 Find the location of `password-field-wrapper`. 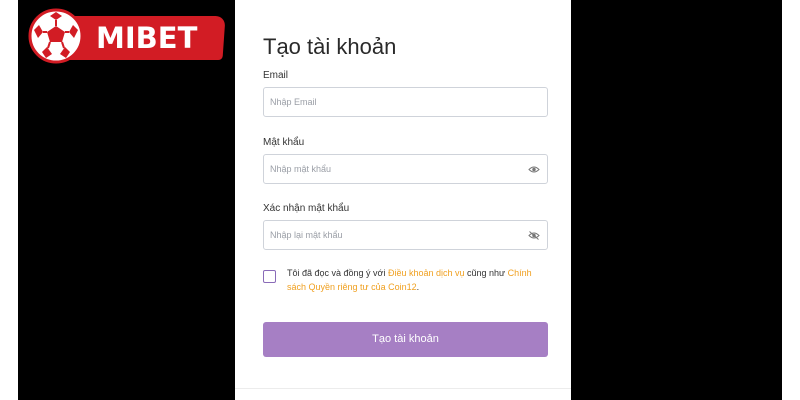

password-field-wrapper is located at coordinates (405, 169).